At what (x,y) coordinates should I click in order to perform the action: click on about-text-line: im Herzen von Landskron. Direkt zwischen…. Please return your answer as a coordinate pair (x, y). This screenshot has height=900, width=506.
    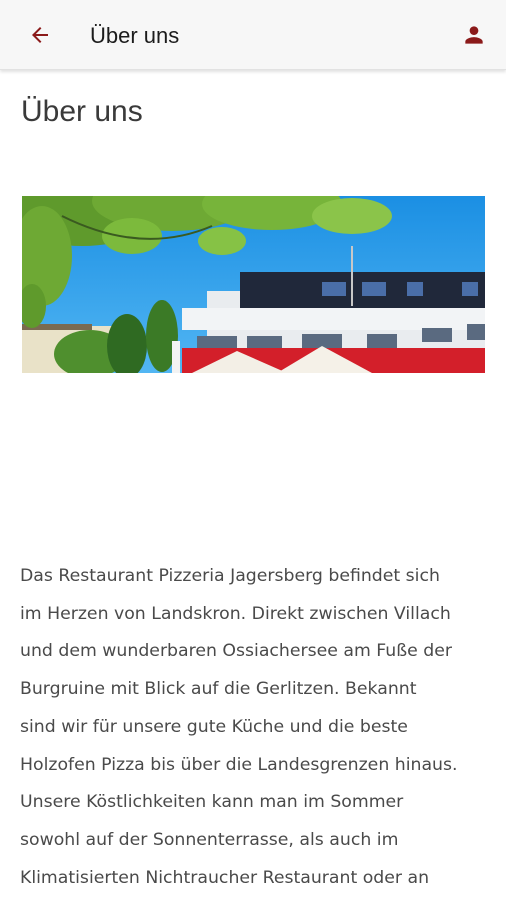
    Looking at the image, I should click on (235, 613).